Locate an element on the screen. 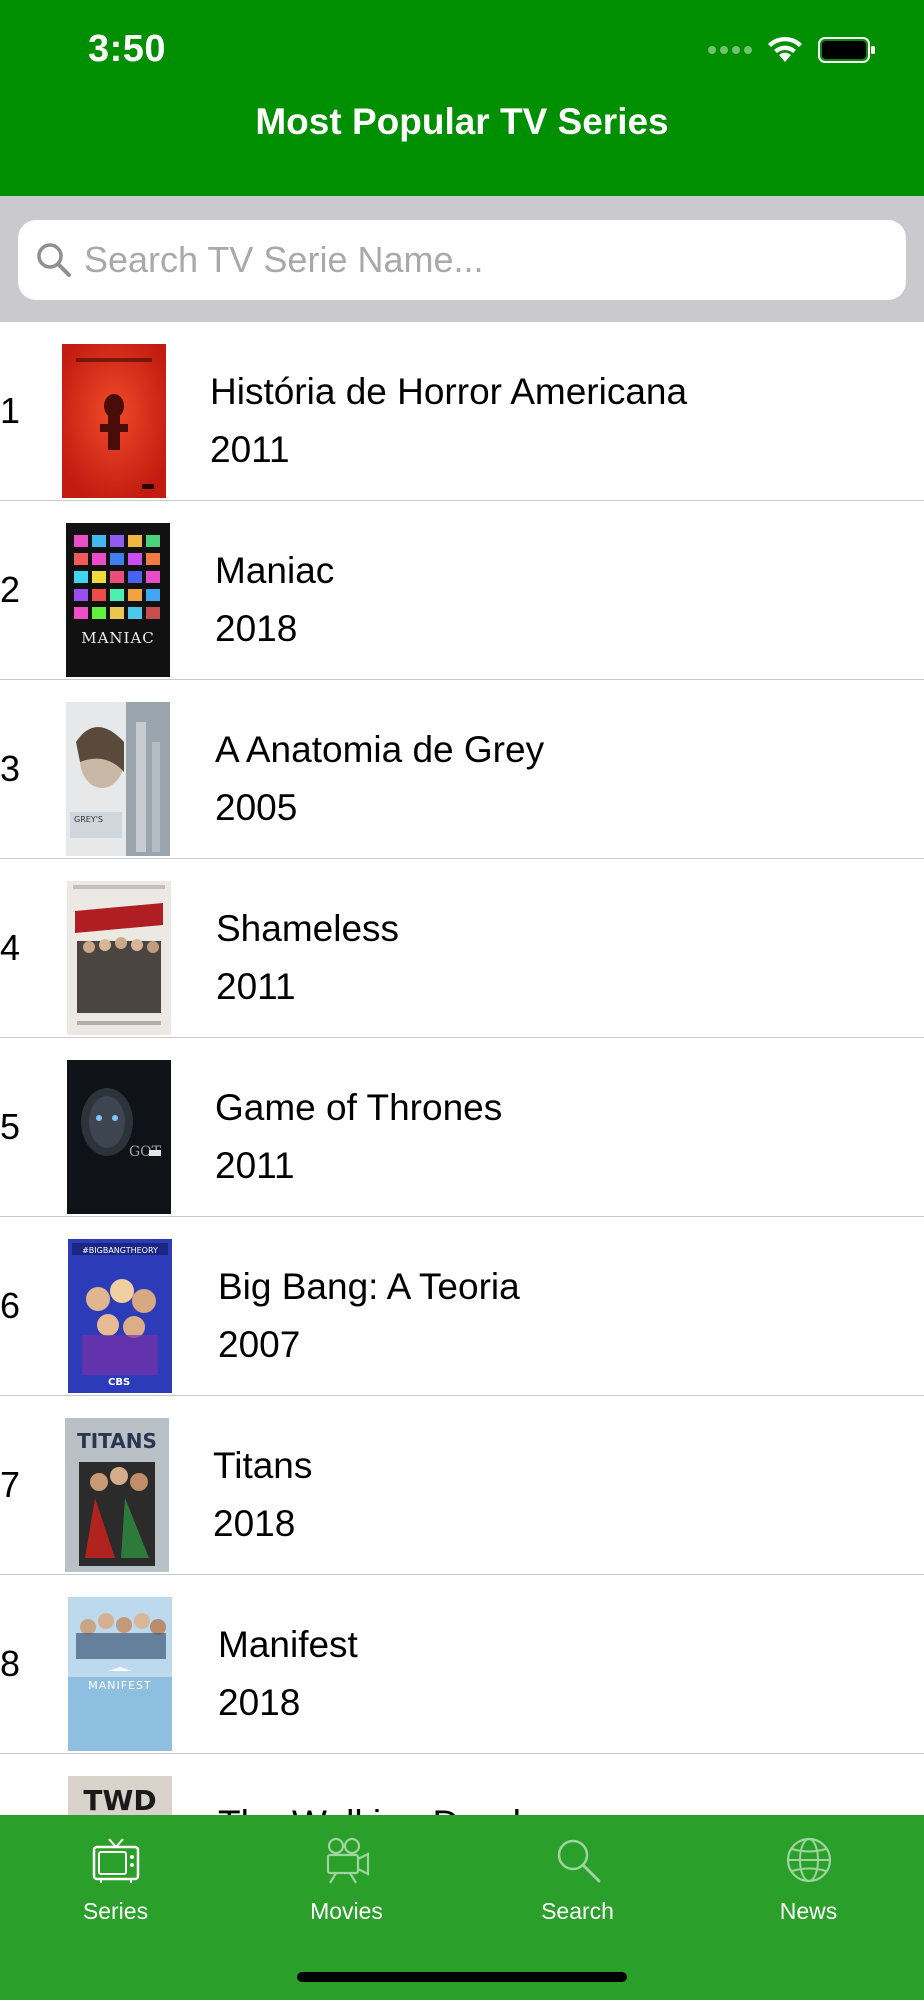 Image resolution: width=924 pixels, height=2000 pixels. series-title: Shameless is located at coordinates (308, 928).